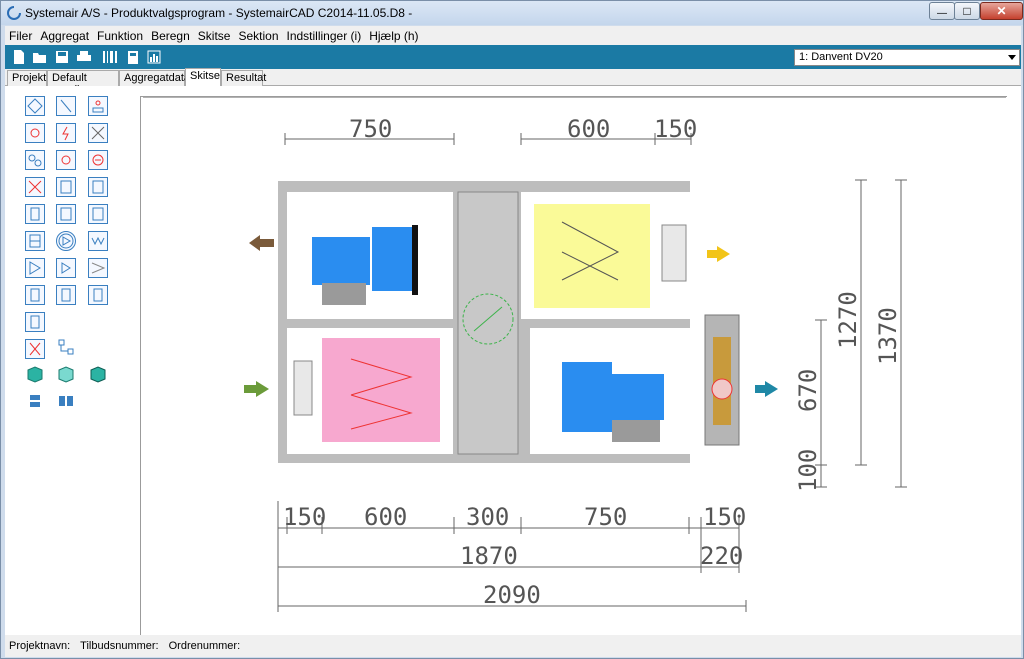  I want to click on status-bar: Projektnavn: Tilbudsnummer: Ordrenummer:, so click(513, 646).